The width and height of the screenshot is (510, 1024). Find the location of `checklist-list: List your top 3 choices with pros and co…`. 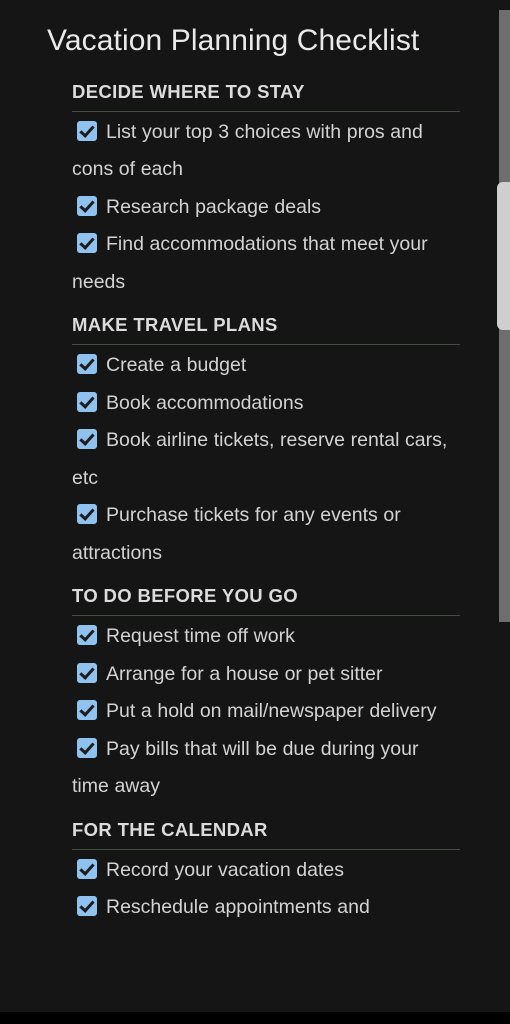

checklist-list: List your top 3 choices with pros and co… is located at coordinates (266, 208).